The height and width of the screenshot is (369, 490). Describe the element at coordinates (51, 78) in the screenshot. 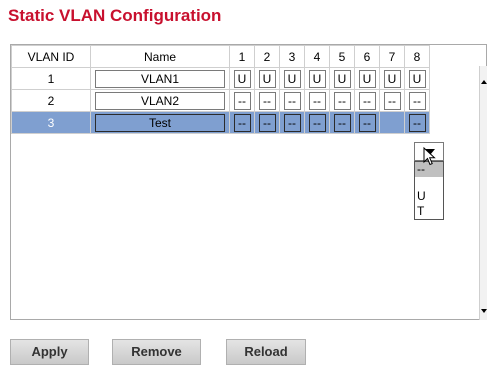

I see `vlan-id-cell: 1` at that location.